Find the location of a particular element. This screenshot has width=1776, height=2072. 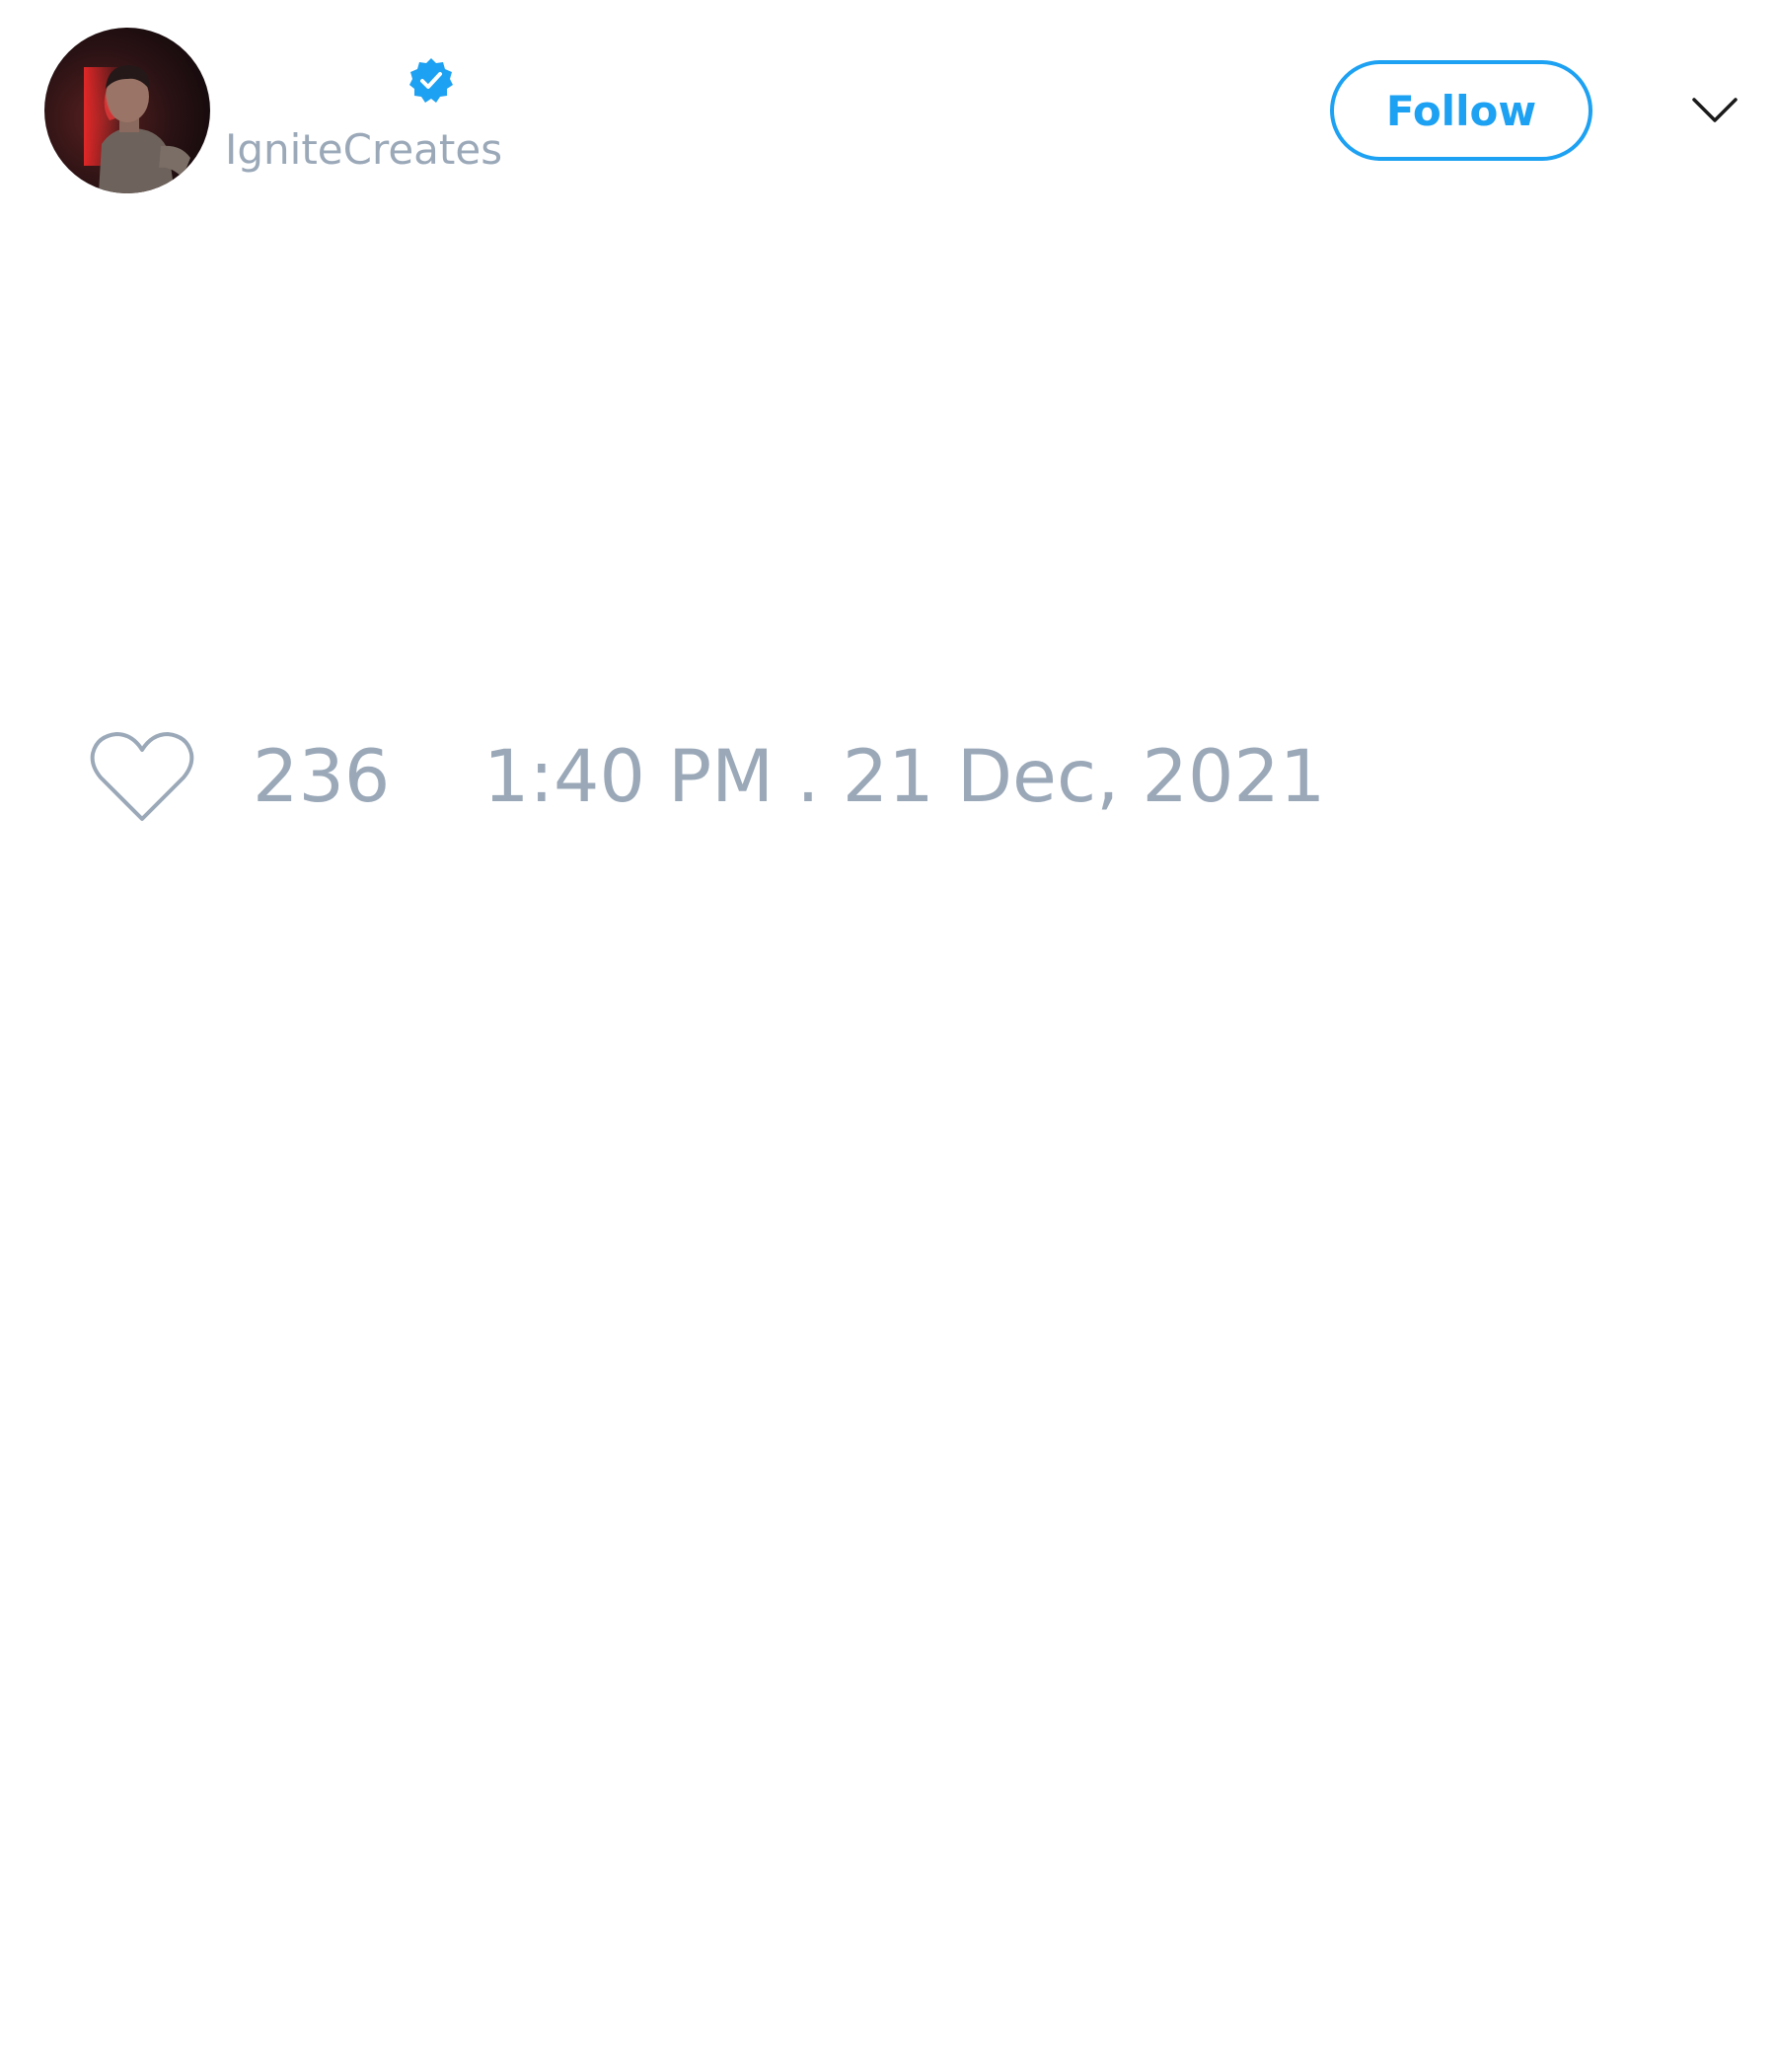

tweet-timestamp: 1:40 PM . 21 Dec, 2021 is located at coordinates (905, 777).